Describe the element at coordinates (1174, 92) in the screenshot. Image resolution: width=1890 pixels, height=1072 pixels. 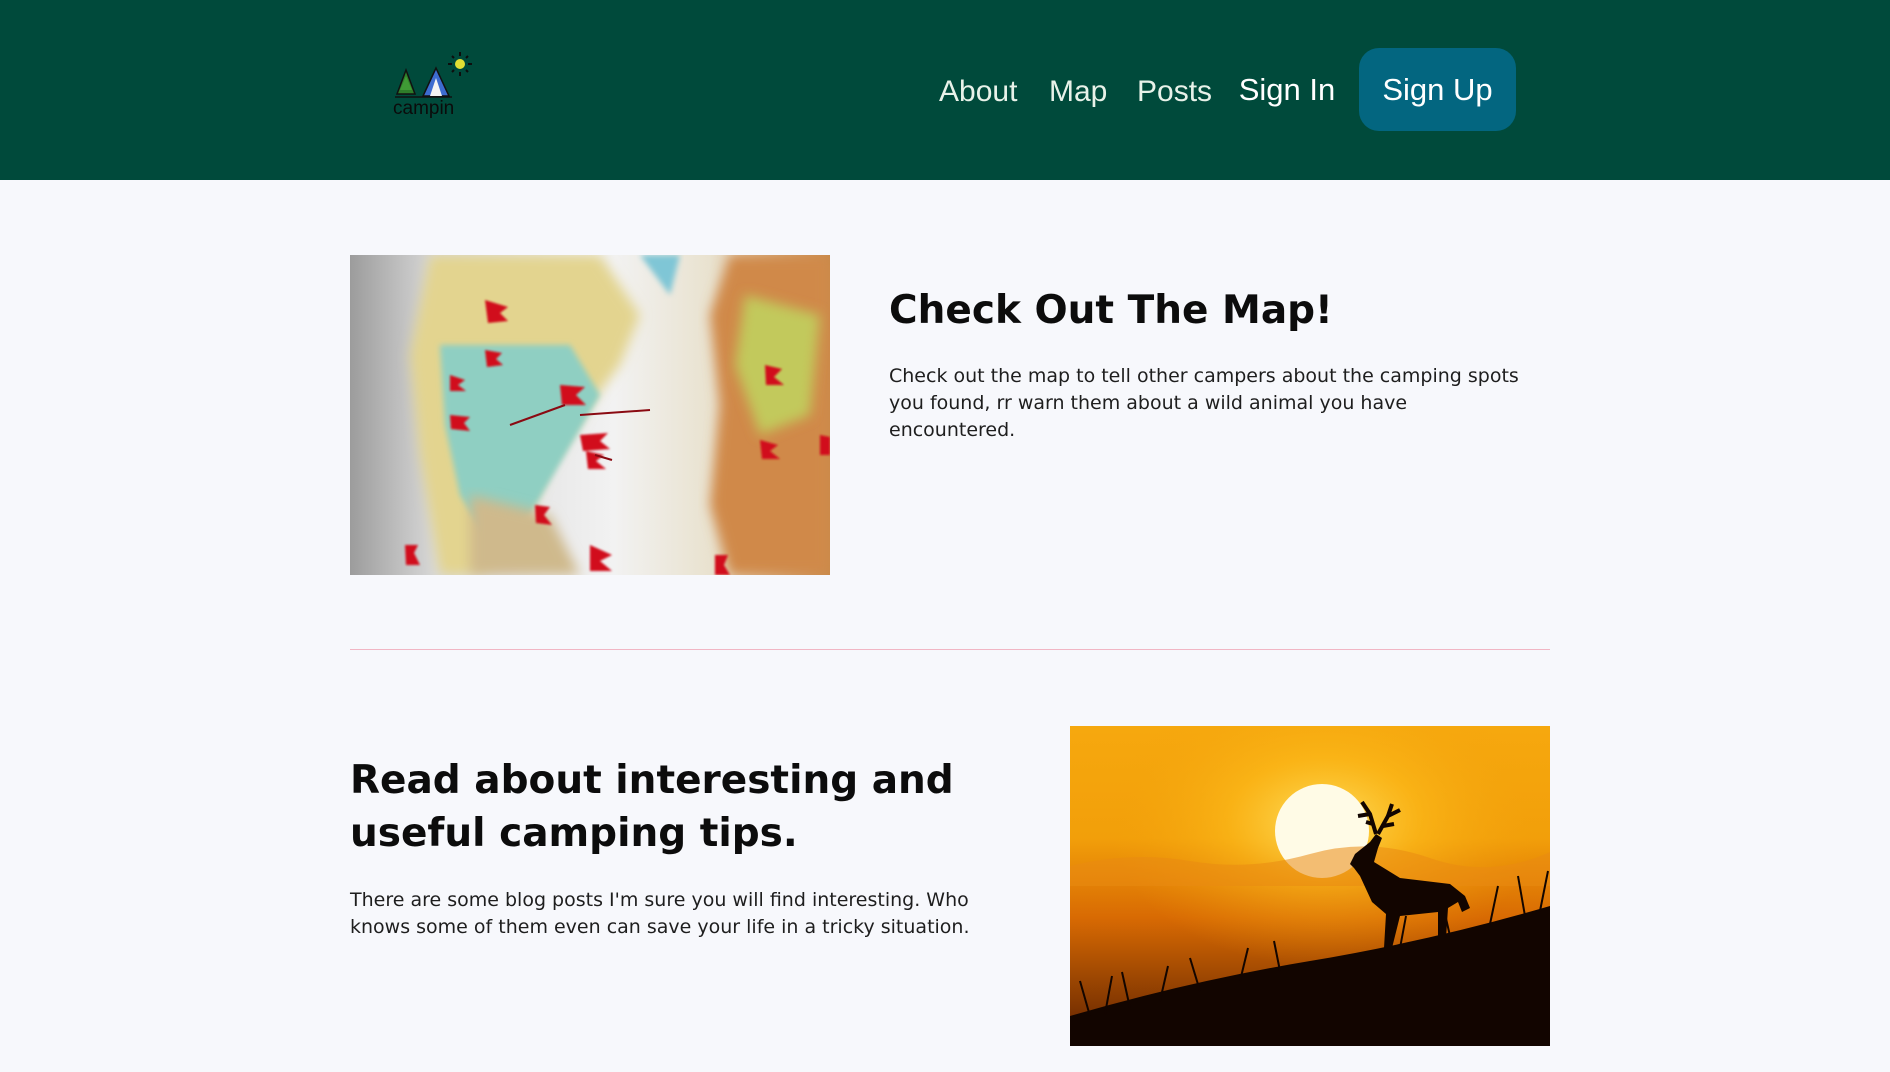
I see `nav-link-posts: Posts` at that location.